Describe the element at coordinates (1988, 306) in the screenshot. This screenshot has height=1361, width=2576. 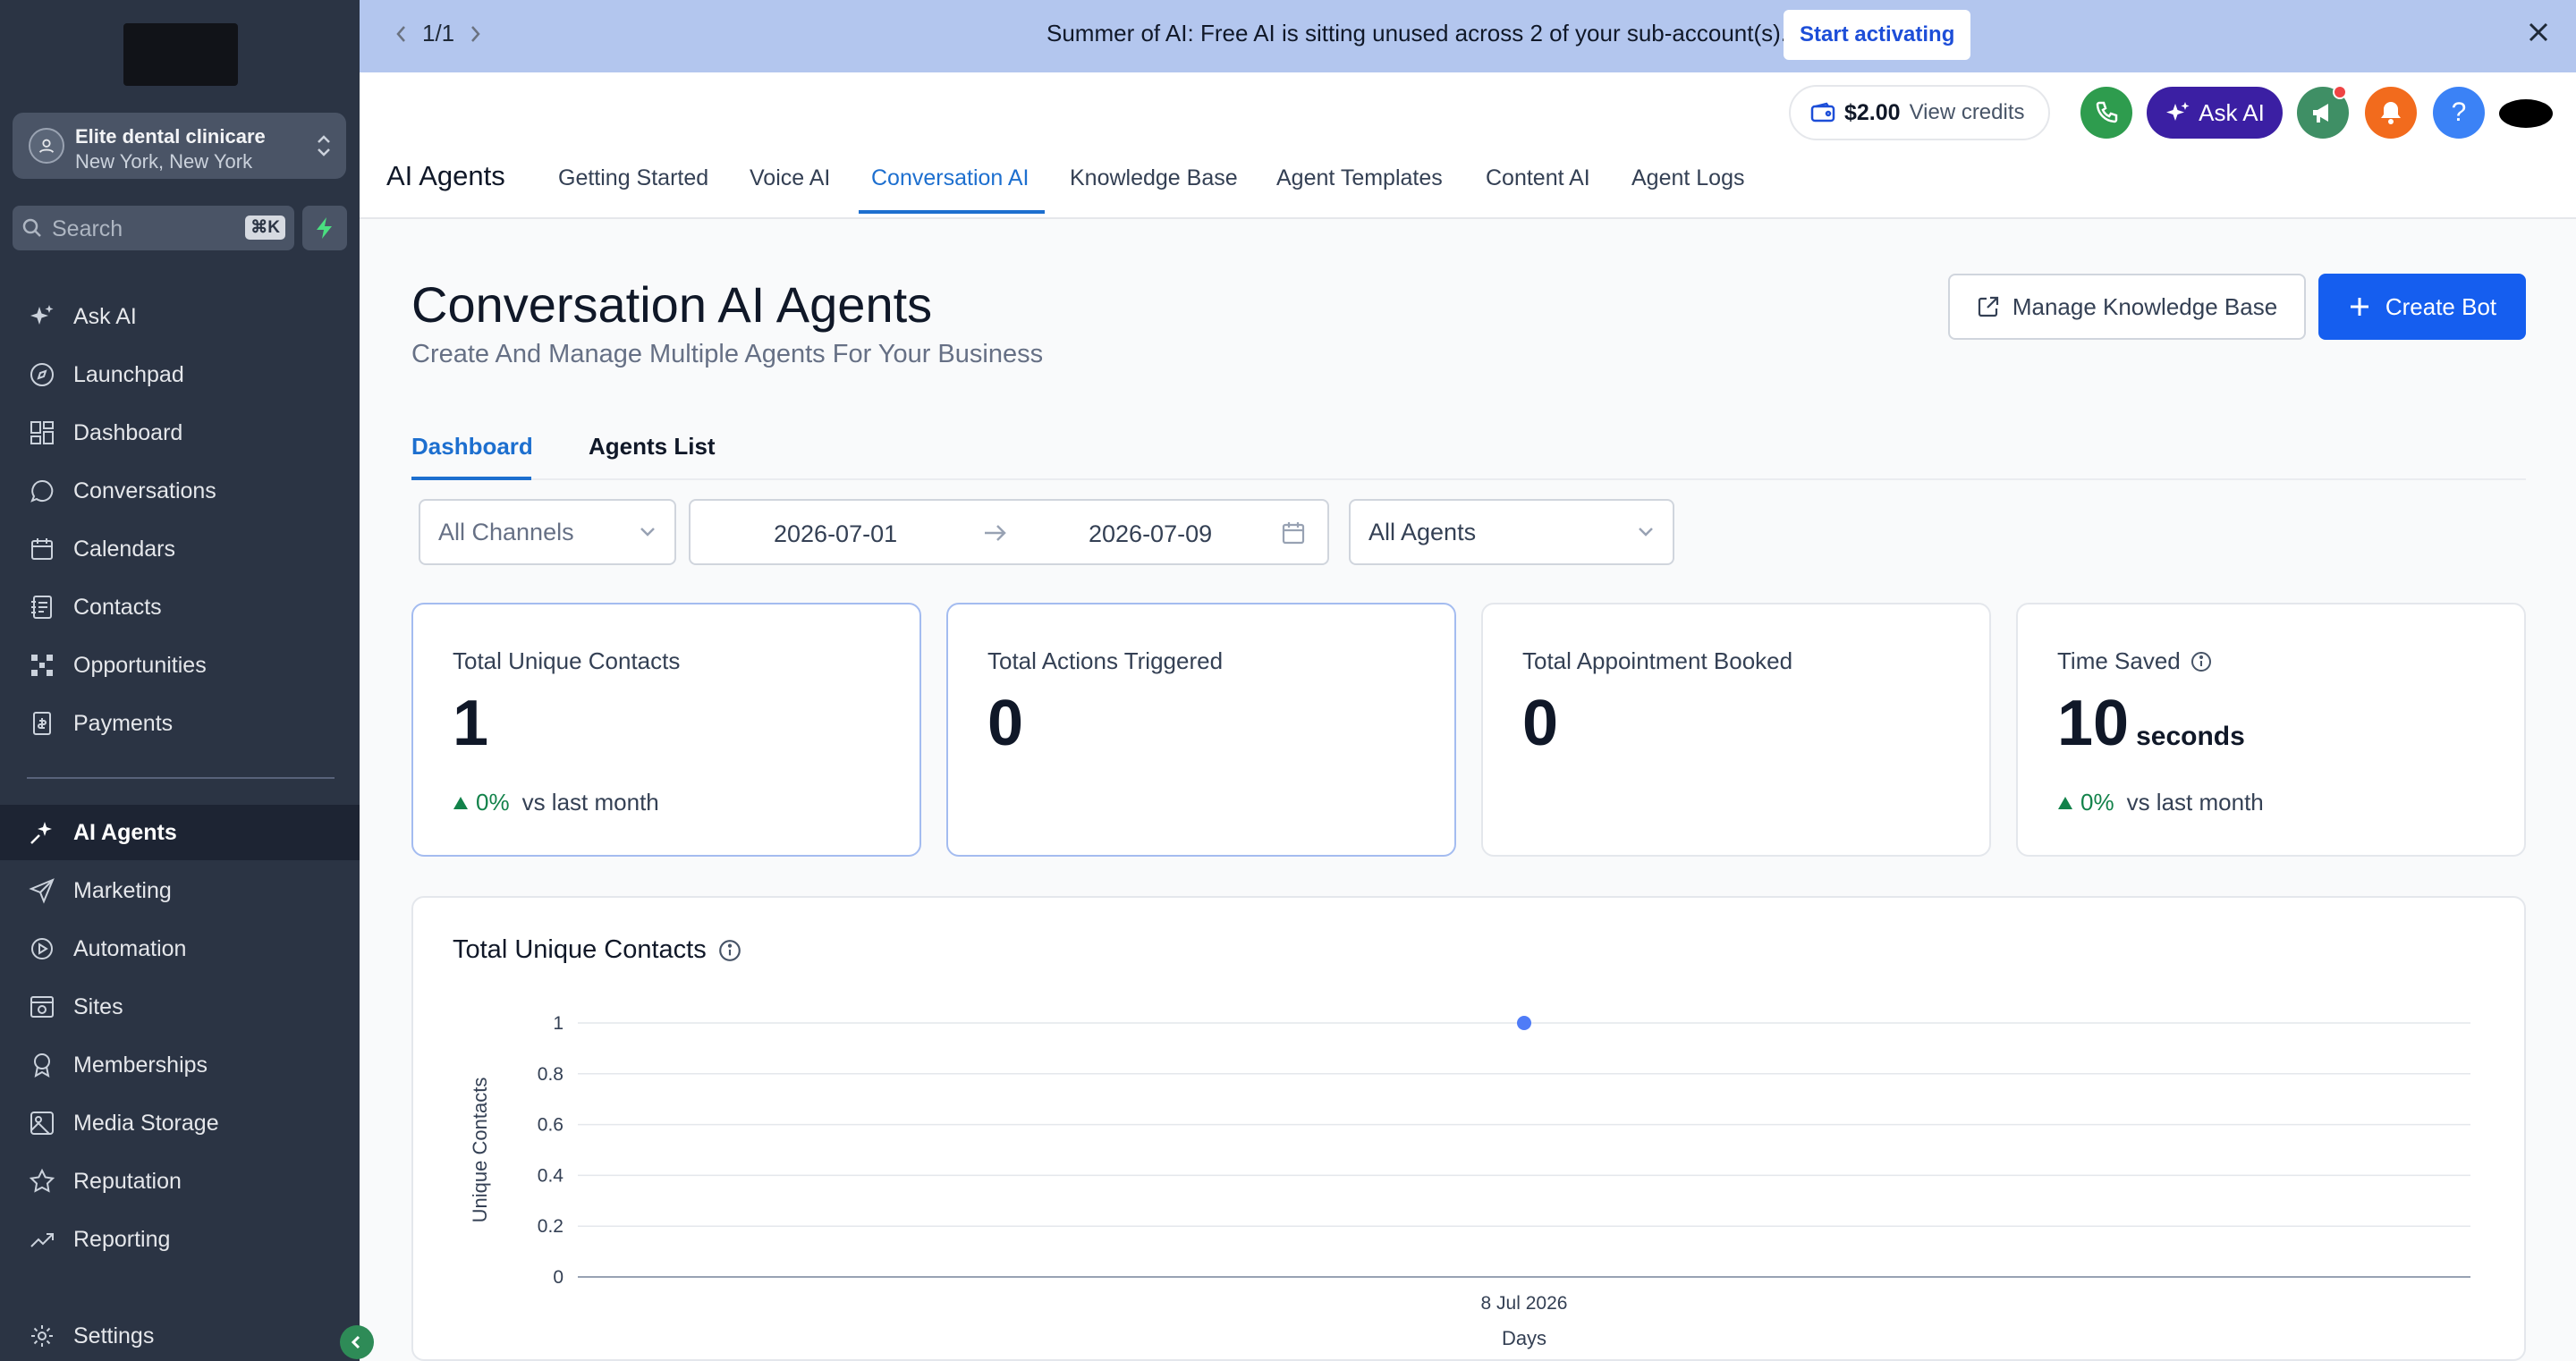
I see `external-link-icon` at that location.